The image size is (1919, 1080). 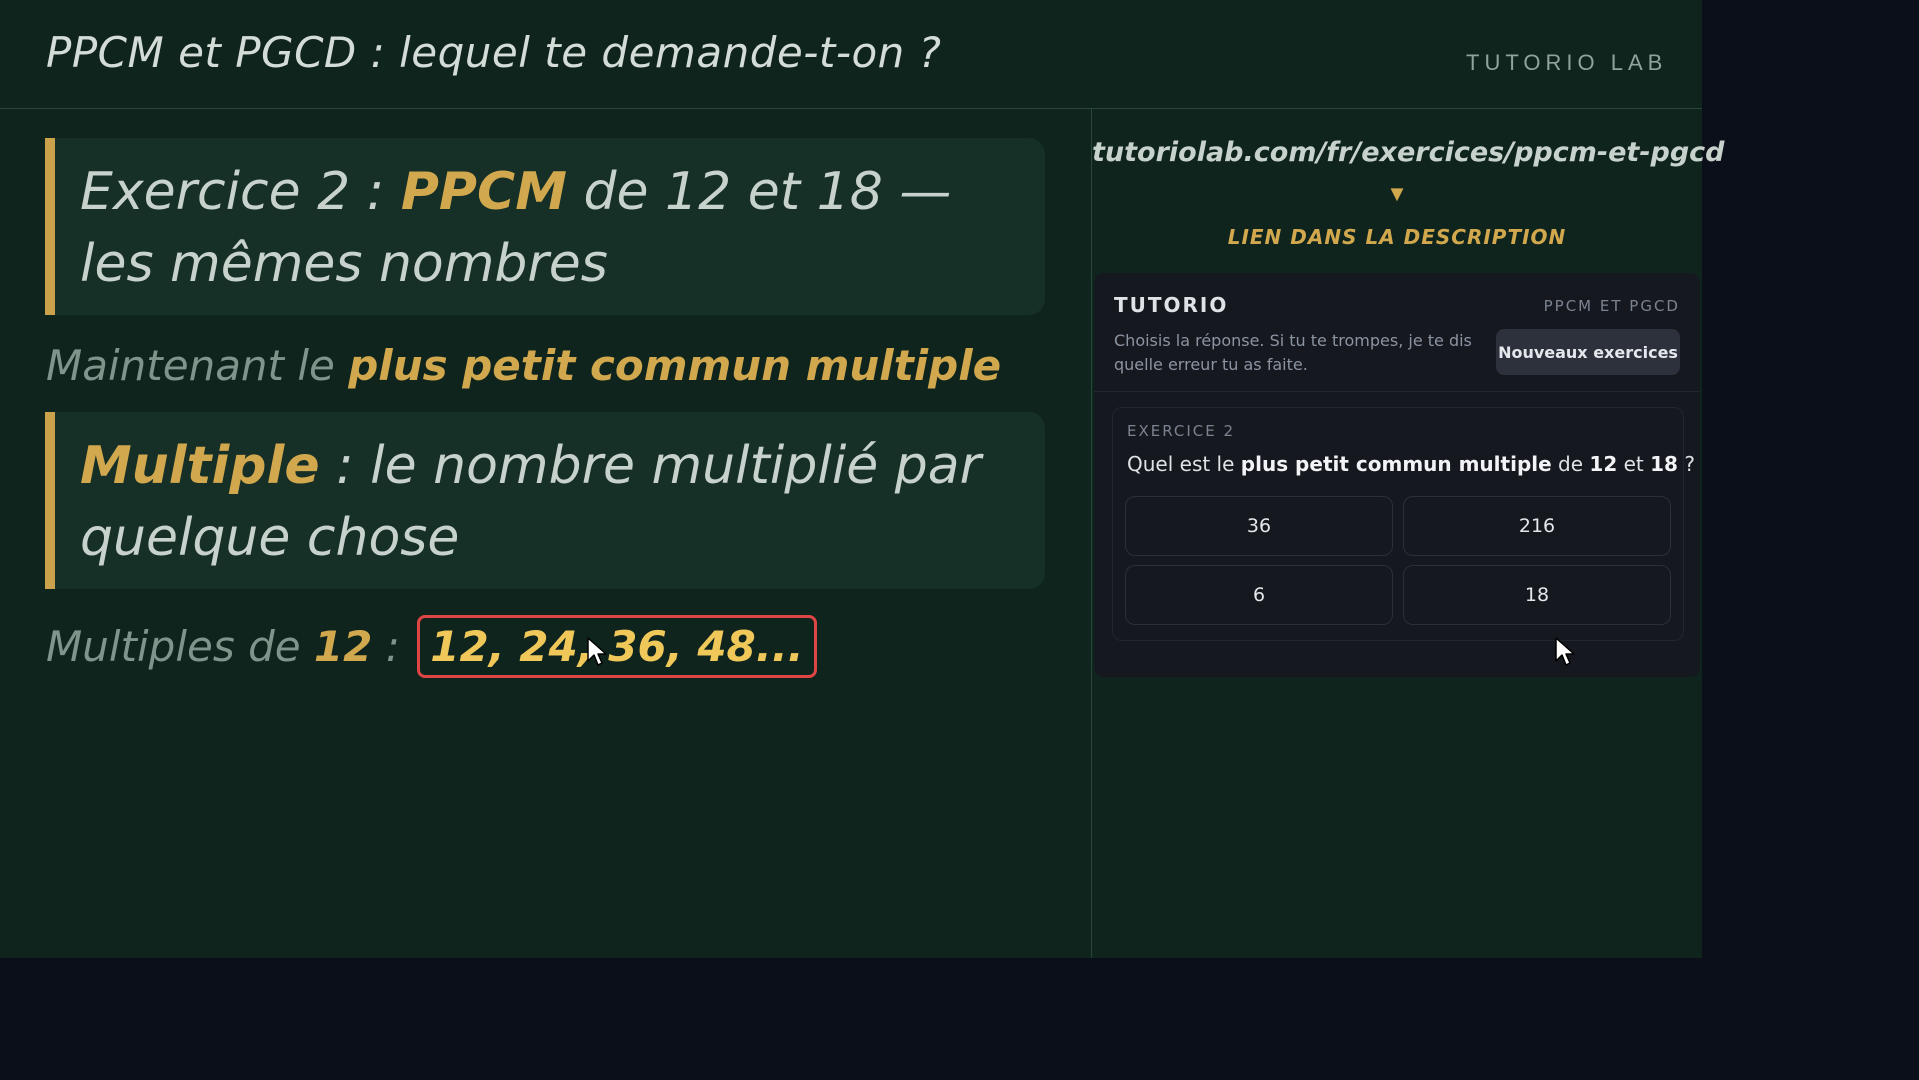 What do you see at coordinates (1567, 62) in the screenshot?
I see `brand-label: TUTORIO LAB` at bounding box center [1567, 62].